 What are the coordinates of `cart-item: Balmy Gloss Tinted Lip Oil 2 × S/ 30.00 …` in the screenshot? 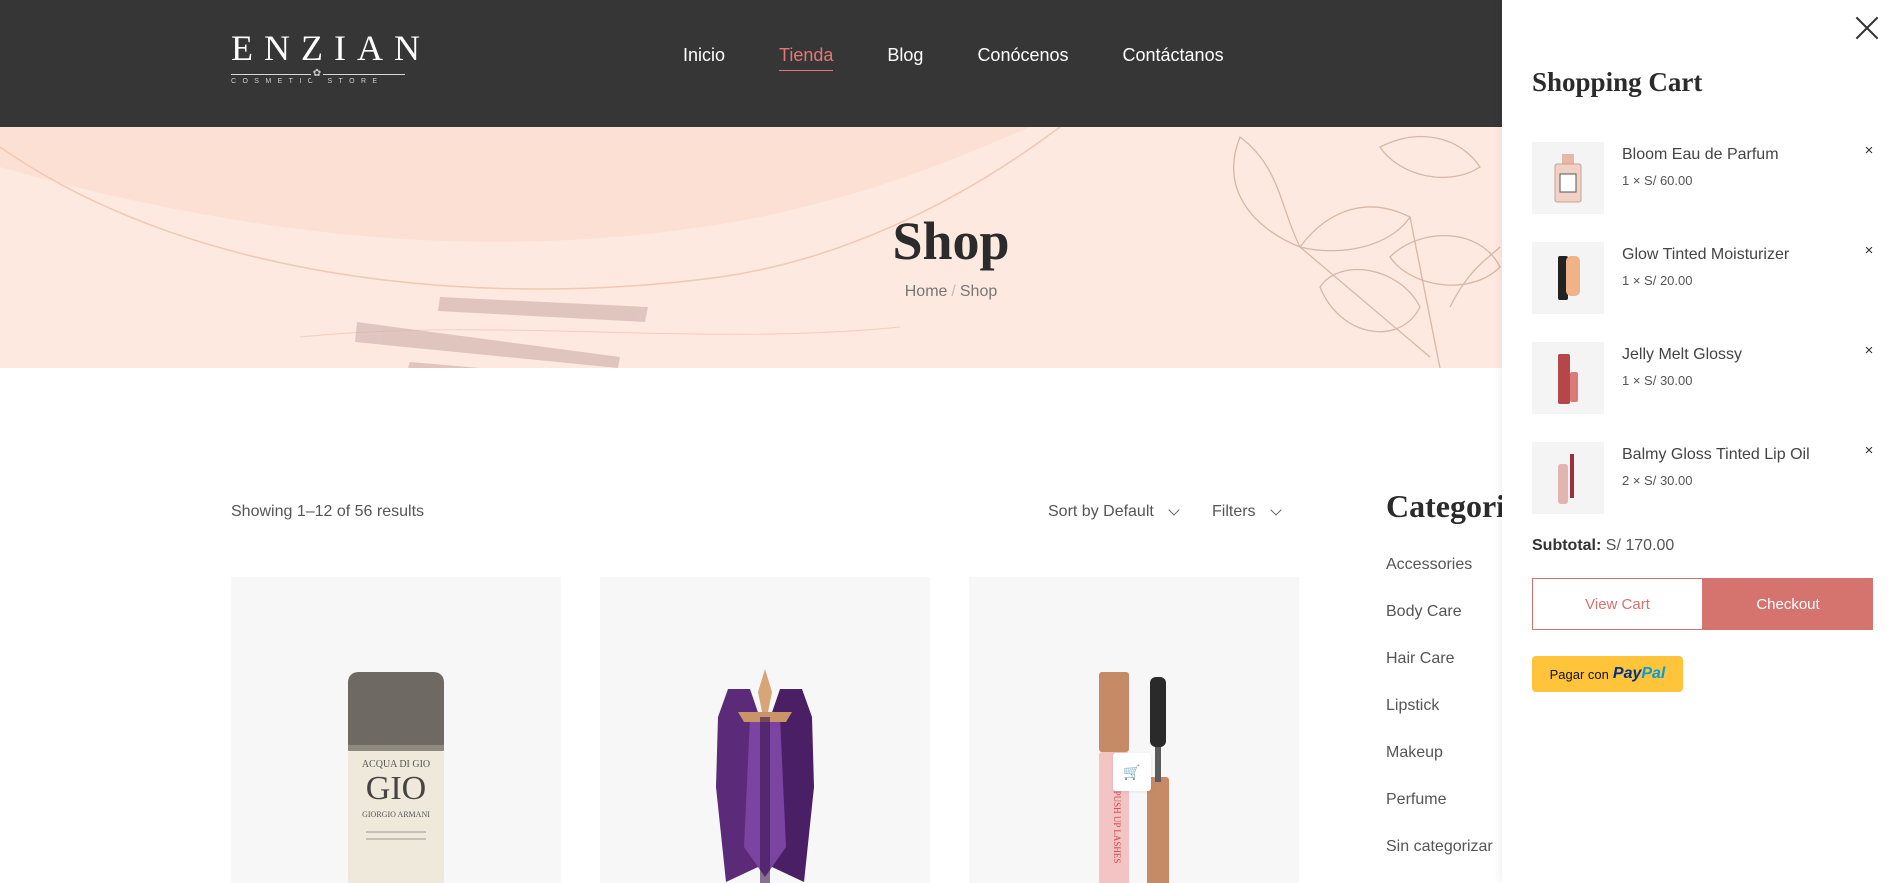 It's located at (1704, 478).